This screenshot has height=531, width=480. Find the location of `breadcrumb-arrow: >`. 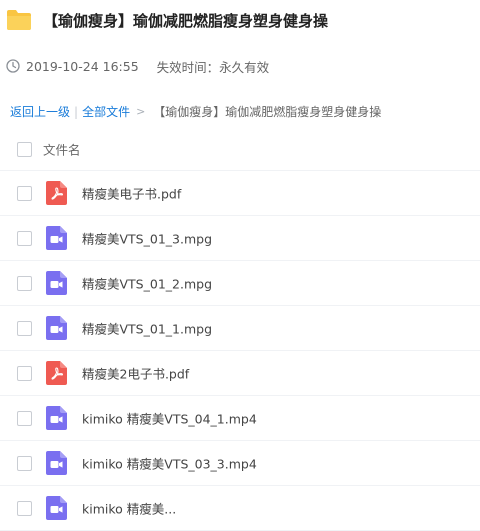

breadcrumb-arrow: > is located at coordinates (141, 111).